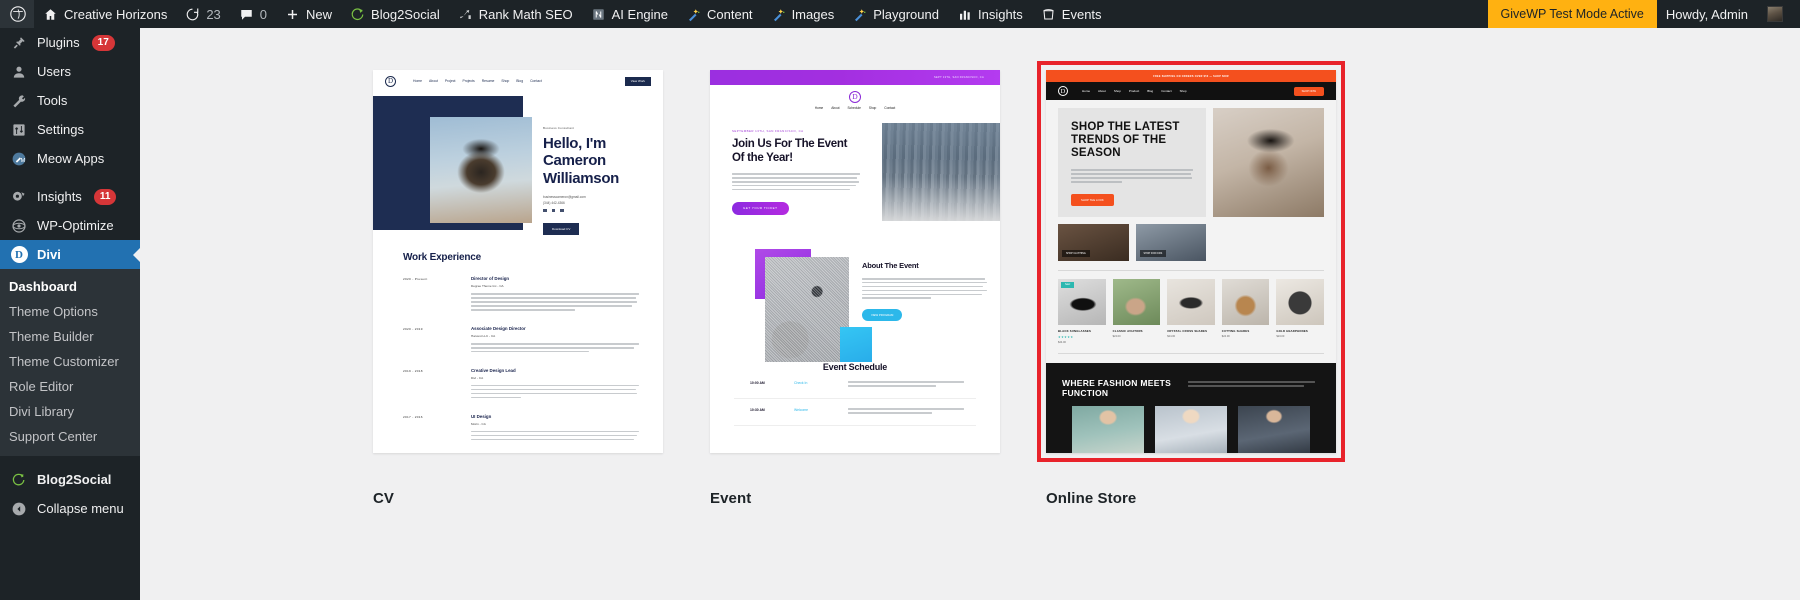 The height and width of the screenshot is (600, 1800). What do you see at coordinates (413, 370) in the screenshot?
I see `cv-job-dates: 2019 - 2018` at bounding box center [413, 370].